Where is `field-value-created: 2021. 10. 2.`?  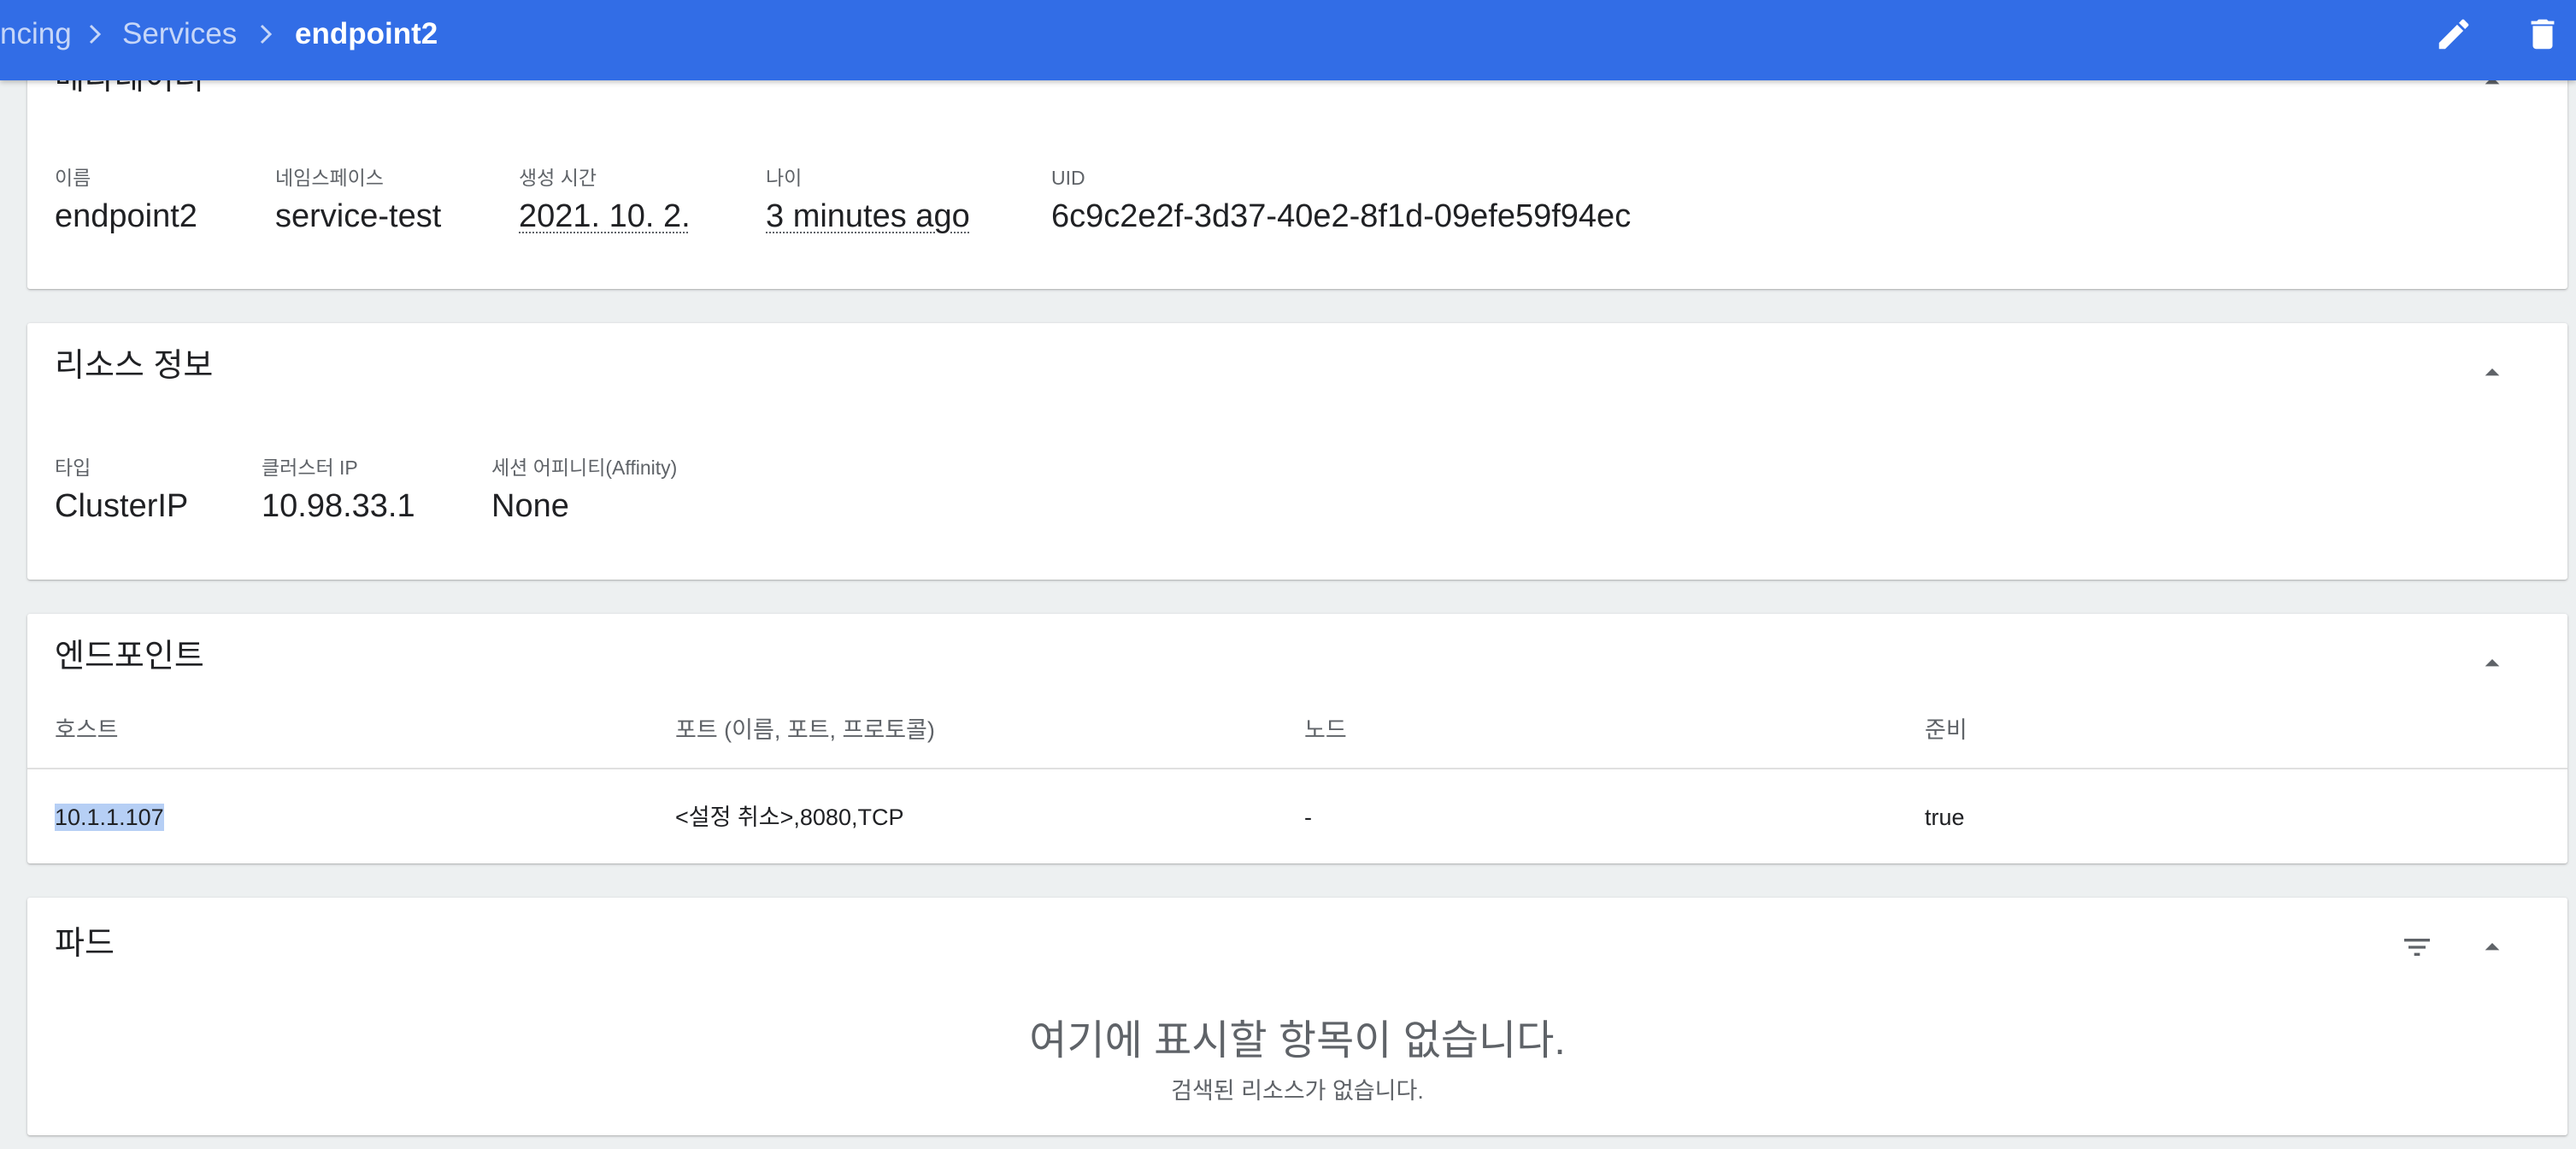 field-value-created: 2021. 10. 2. is located at coordinates (605, 217).